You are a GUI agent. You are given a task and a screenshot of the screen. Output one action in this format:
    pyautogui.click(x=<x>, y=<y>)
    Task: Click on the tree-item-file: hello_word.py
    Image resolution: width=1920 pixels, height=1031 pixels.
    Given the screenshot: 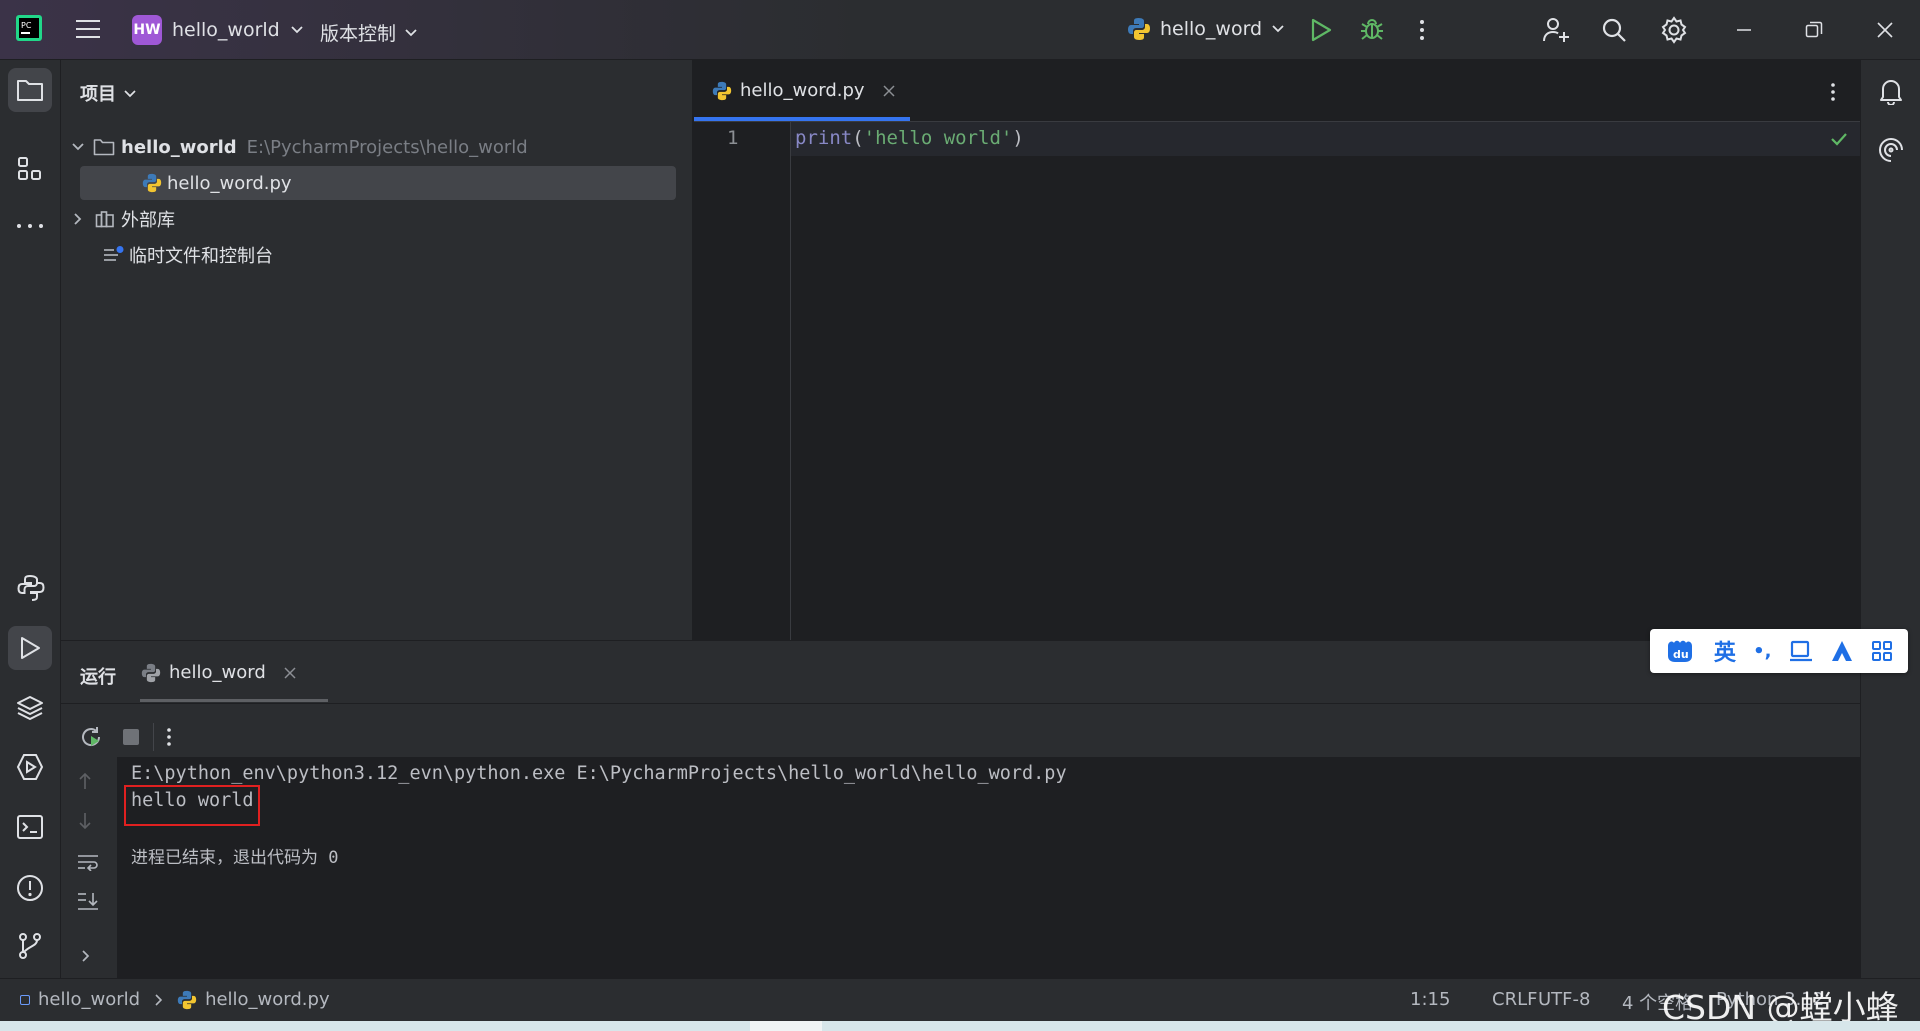 What is the action you would take?
    pyautogui.click(x=378, y=183)
    